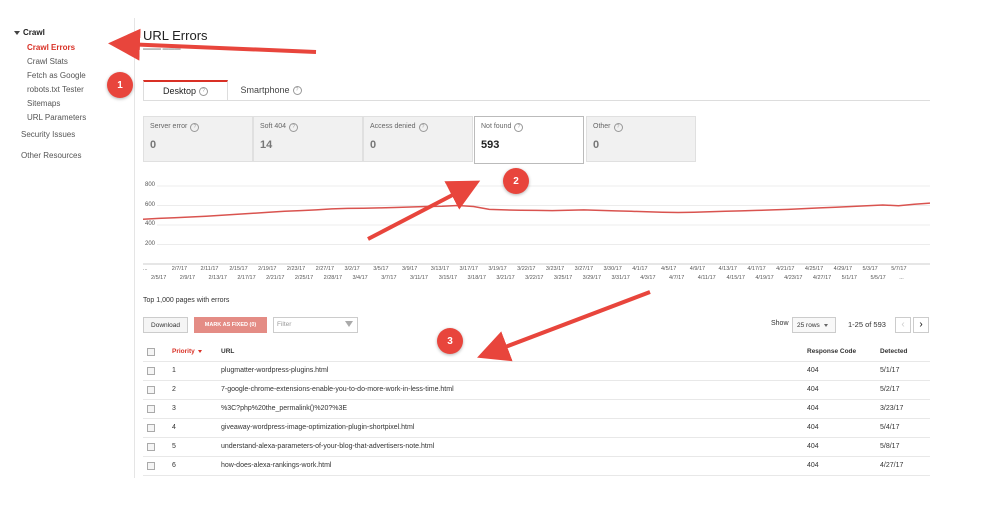 This screenshot has height=517, width=1007. I want to click on callout-2: 2, so click(516, 181).